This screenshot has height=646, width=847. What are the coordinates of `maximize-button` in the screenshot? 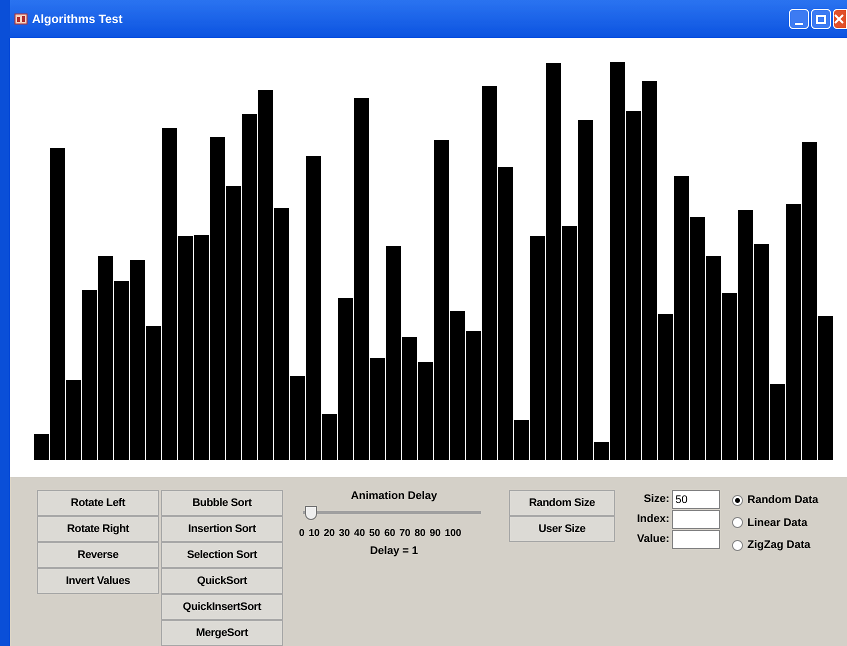 It's located at (821, 19).